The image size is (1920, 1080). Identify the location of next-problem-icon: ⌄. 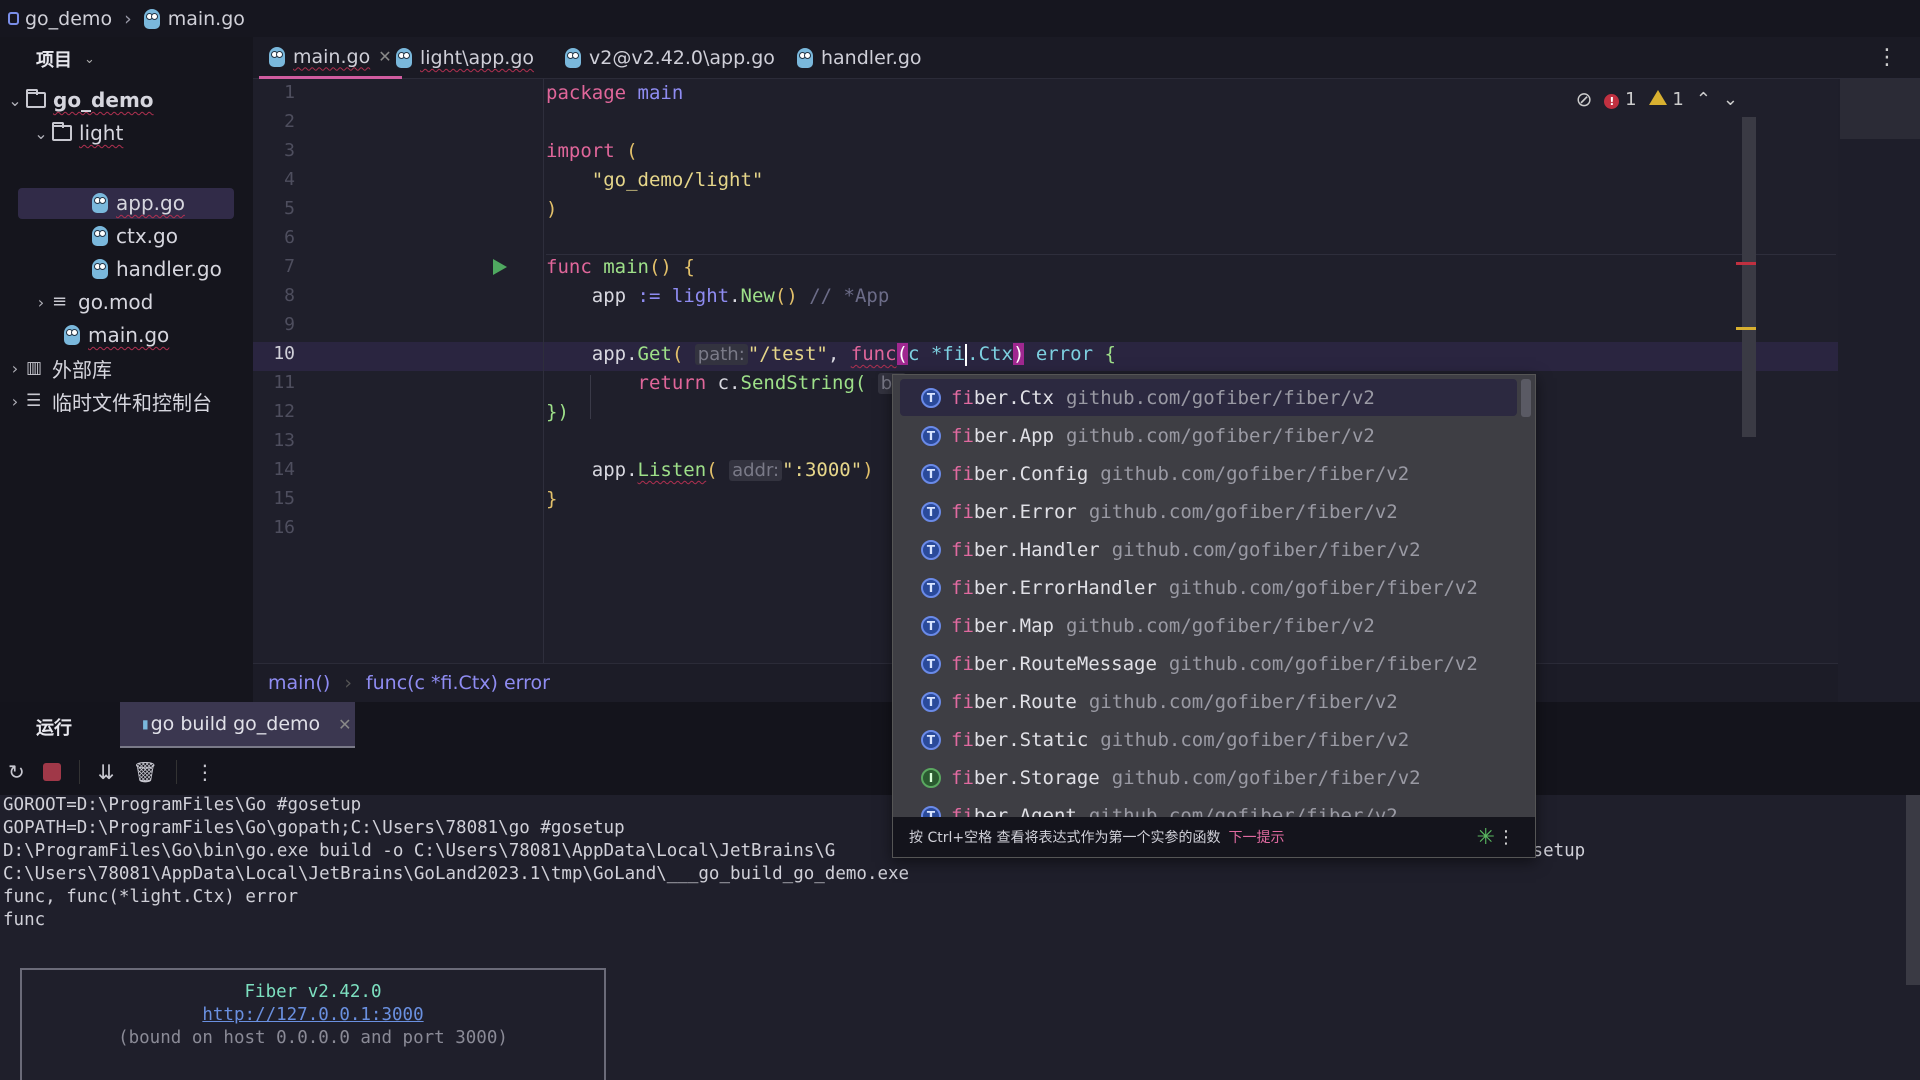
(1730, 99).